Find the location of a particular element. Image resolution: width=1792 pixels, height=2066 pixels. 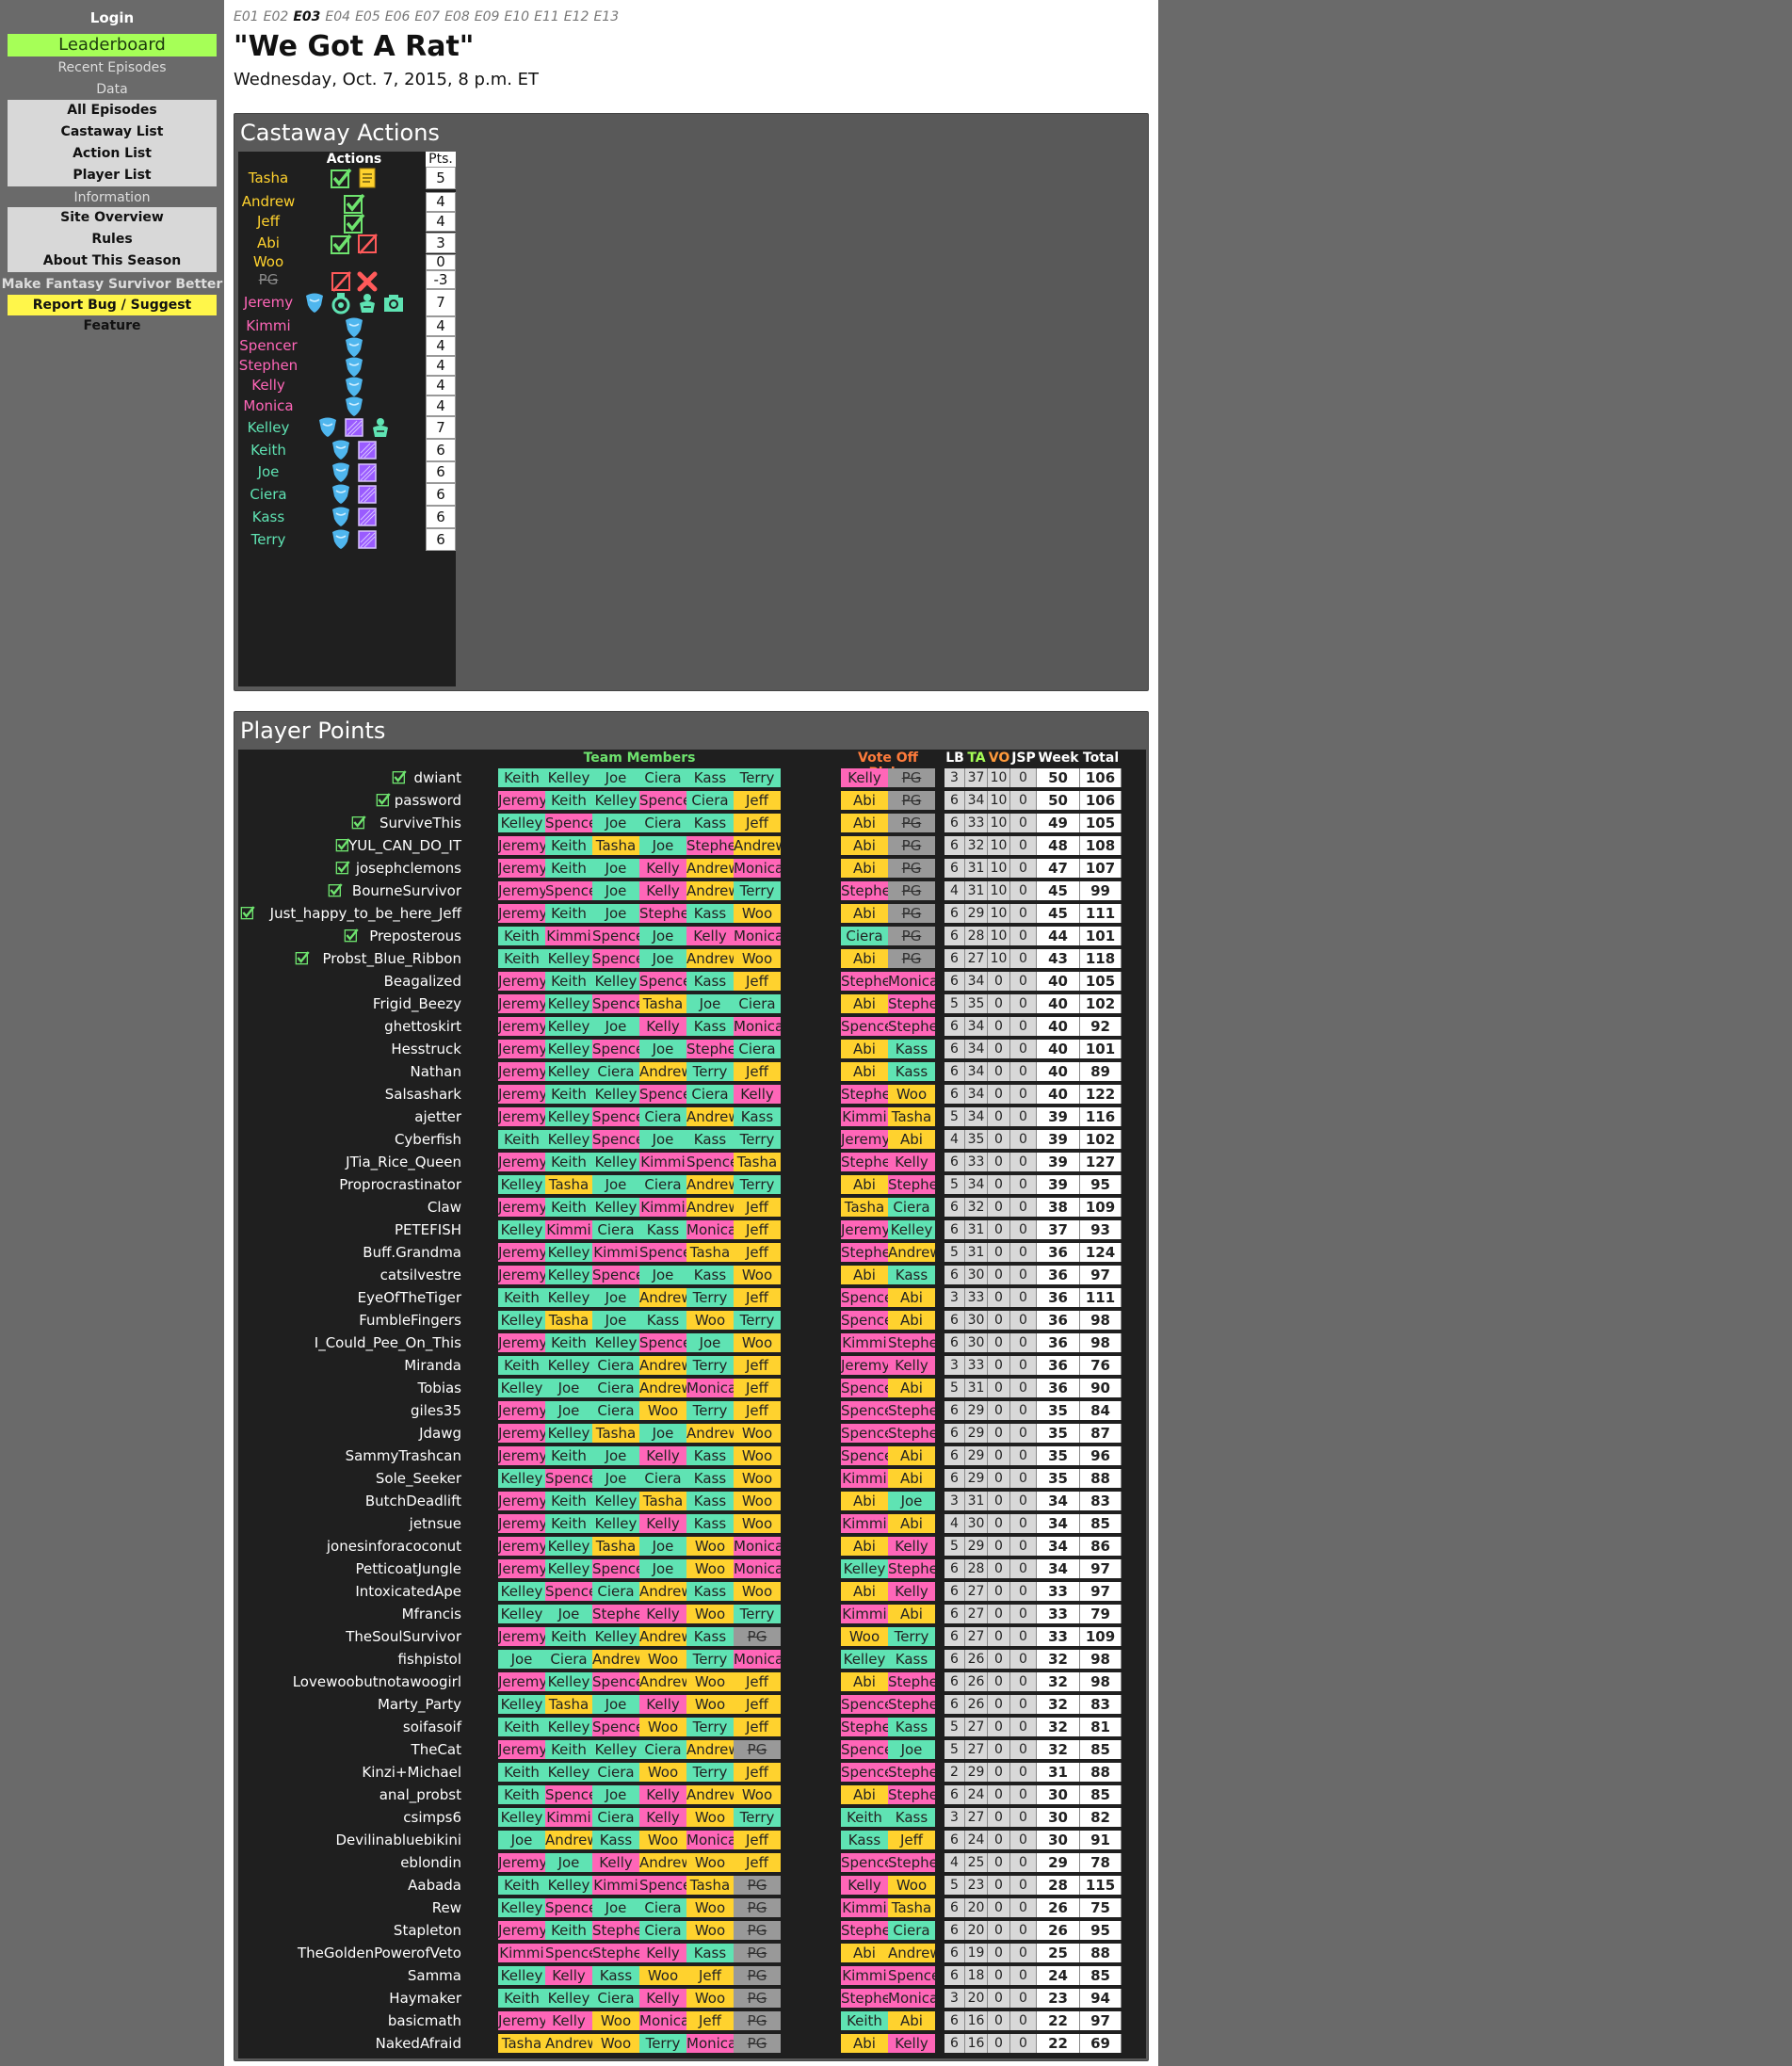

player-name-link: ButchDeadlift is located at coordinates (413, 1501).